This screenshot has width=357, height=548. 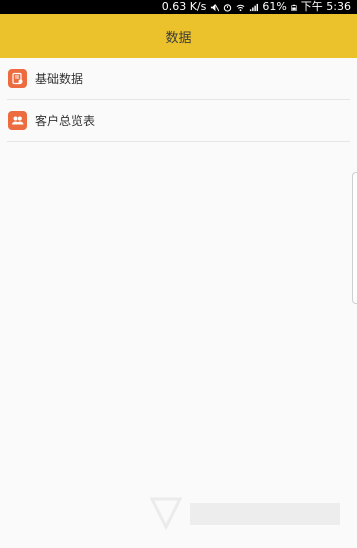 I want to click on menu-item-customer-overview: 客户总览表, so click(x=178, y=121).